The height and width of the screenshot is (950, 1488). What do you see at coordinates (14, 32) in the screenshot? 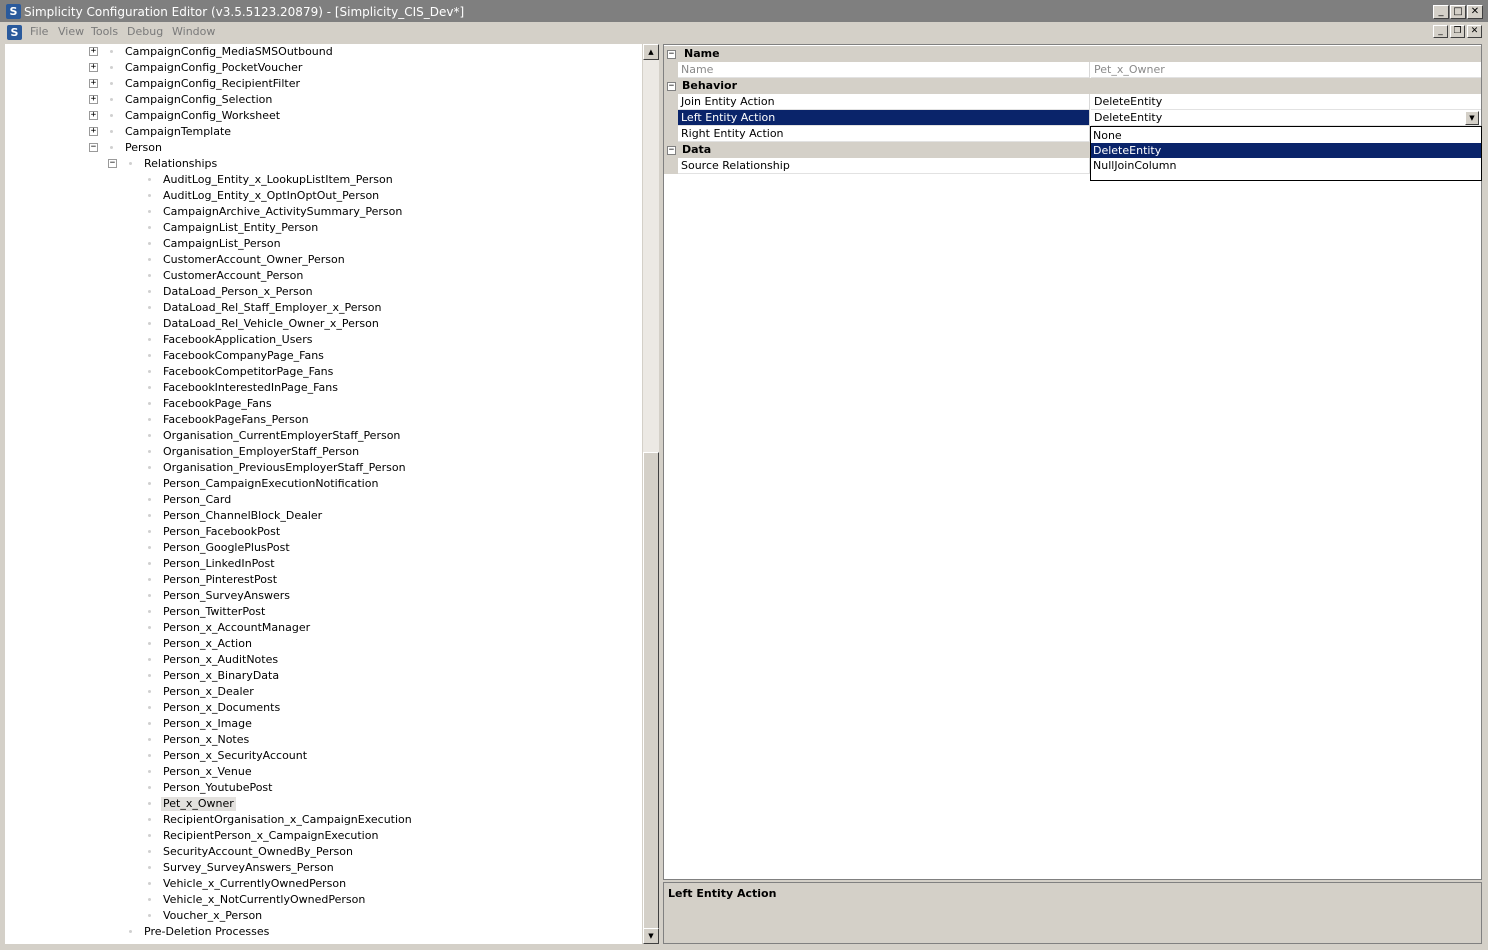
I see `document-icon: S` at bounding box center [14, 32].